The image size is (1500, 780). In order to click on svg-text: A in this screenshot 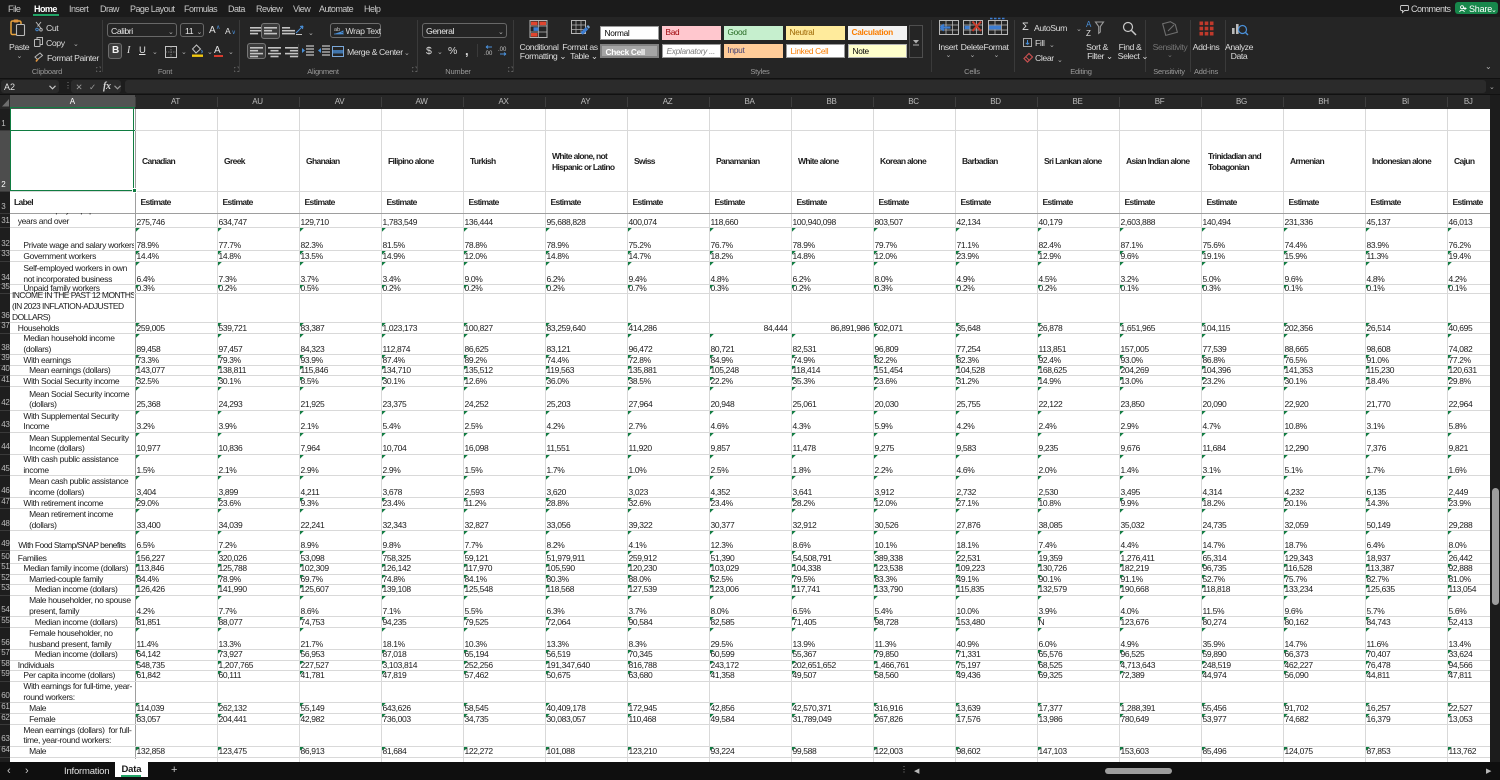, I will do `click(1089, 24)`.